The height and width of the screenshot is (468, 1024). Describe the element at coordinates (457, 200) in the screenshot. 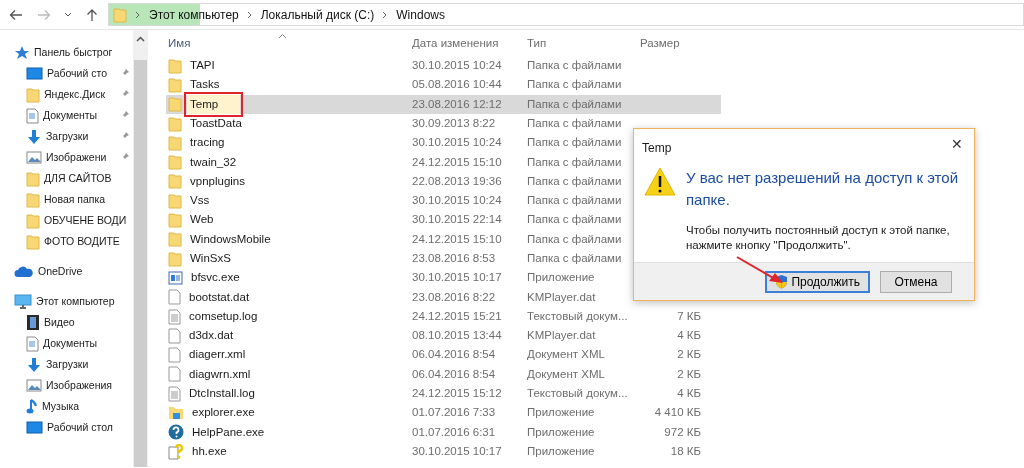

I see `date-cell: 30.10.2015 10:24` at that location.